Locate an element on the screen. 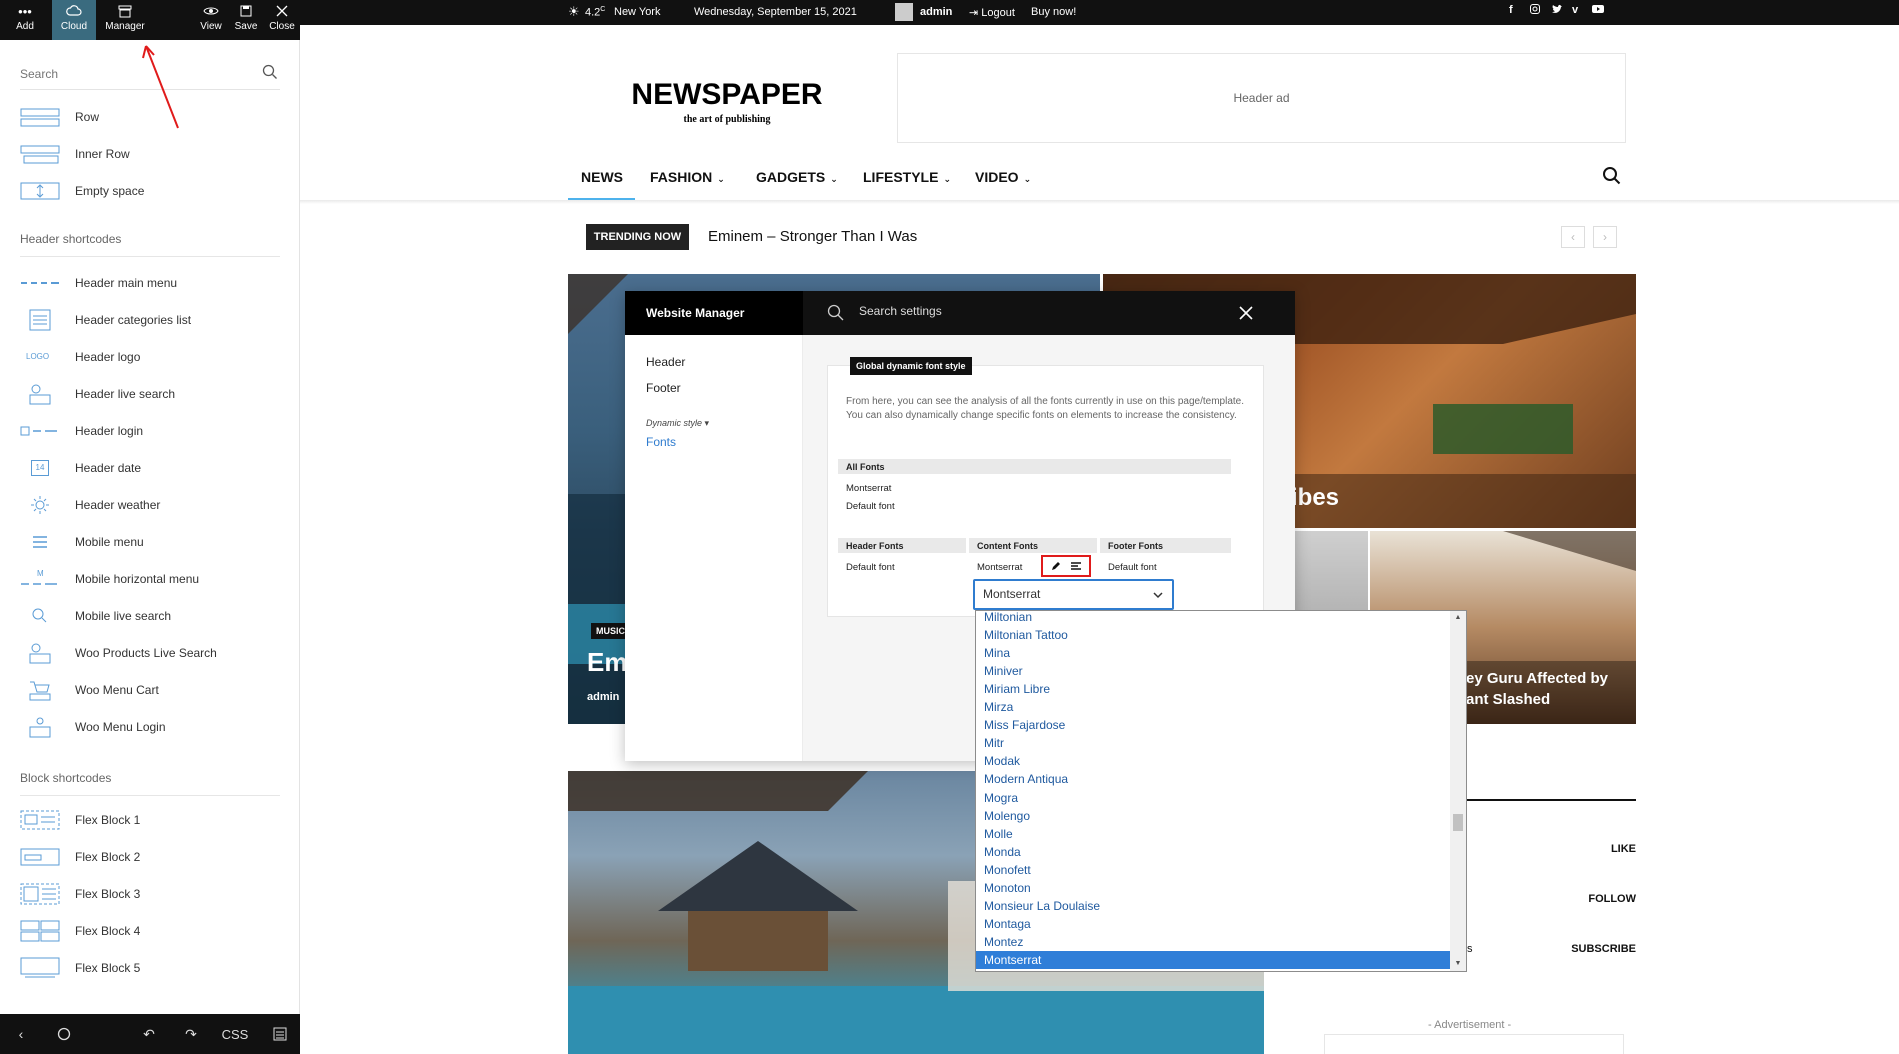 The height and width of the screenshot is (1054, 1899). font-option: Modern Antiqua is located at coordinates (1213, 779).